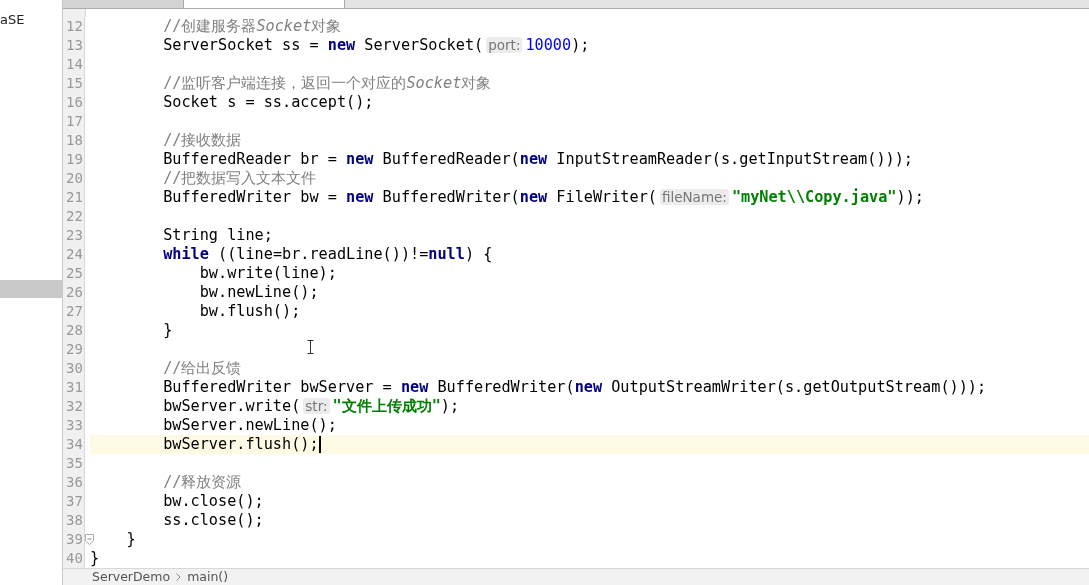 This screenshot has height=585, width=1089. What do you see at coordinates (250, 425) in the screenshot?
I see `code-line: bwServer.newLine();` at bounding box center [250, 425].